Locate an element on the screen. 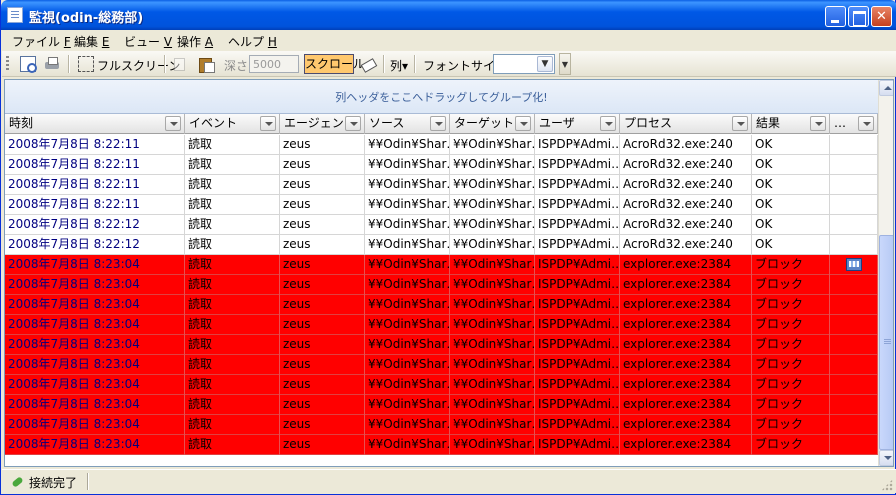  eraser-icon is located at coordinates (368, 64).